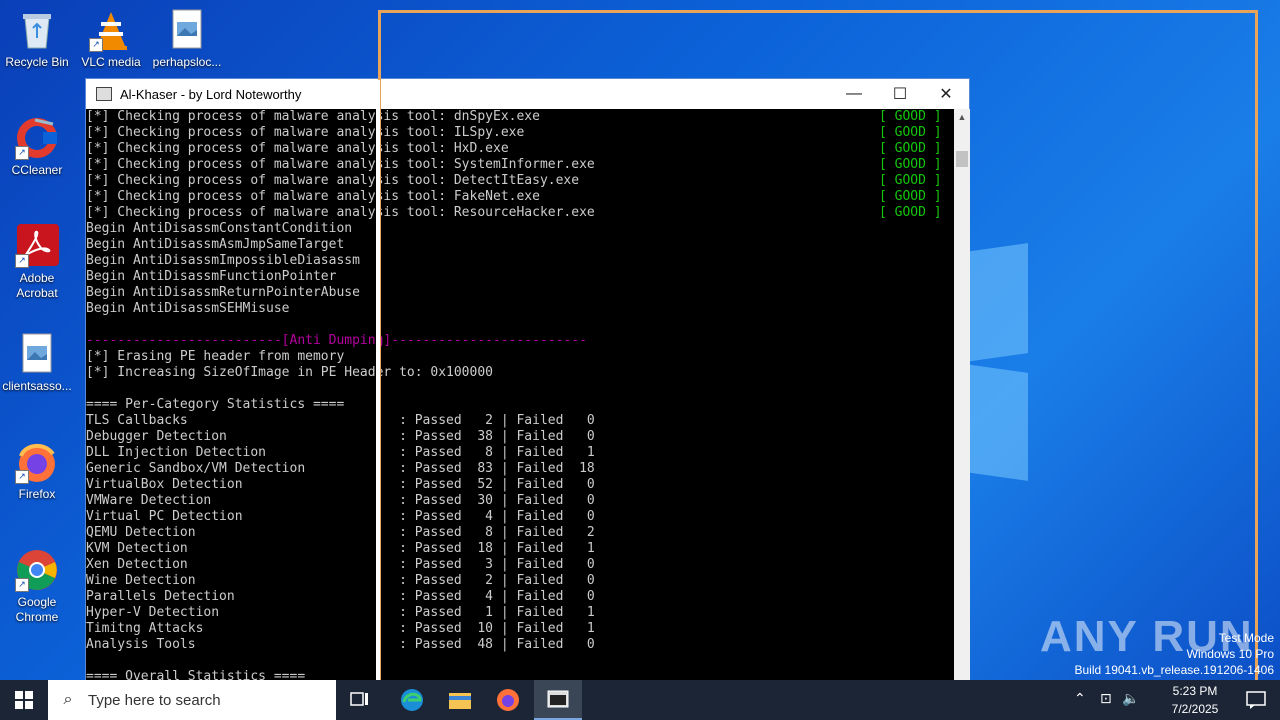 The height and width of the screenshot is (720, 1280). Describe the element at coordinates (37, 30) in the screenshot. I see `recycle-bin-icon` at that location.